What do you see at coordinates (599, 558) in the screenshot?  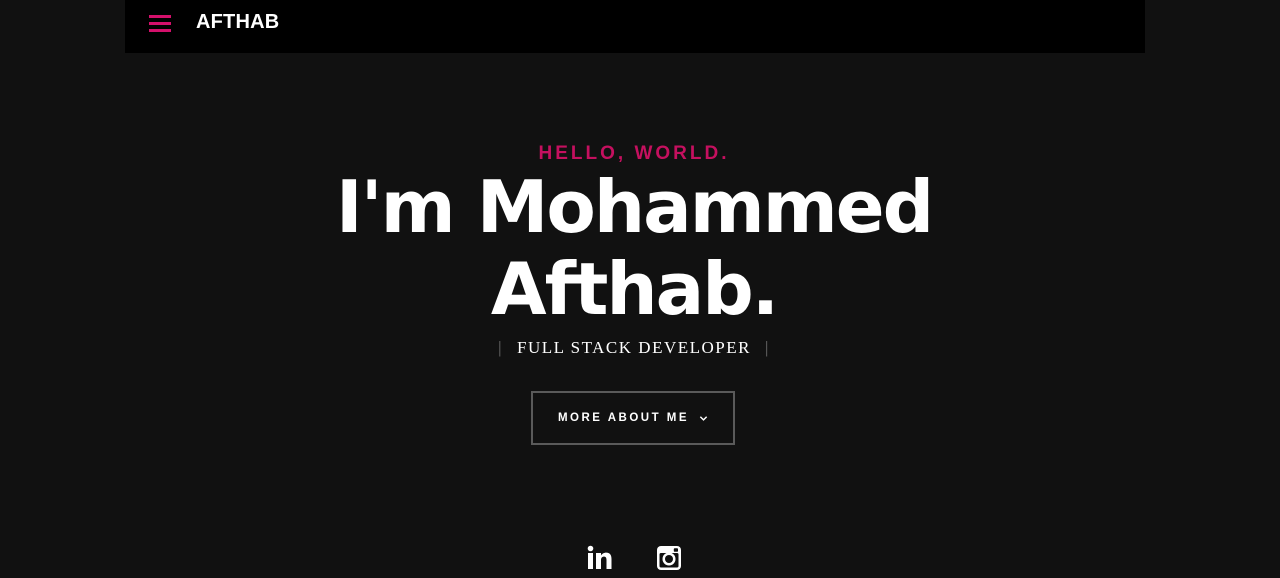 I see `linkedin-icon` at bounding box center [599, 558].